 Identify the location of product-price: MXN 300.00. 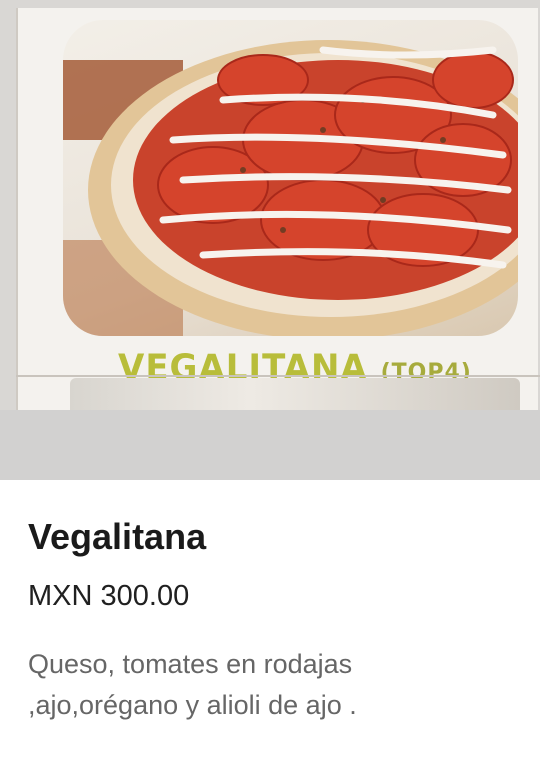
(109, 596).